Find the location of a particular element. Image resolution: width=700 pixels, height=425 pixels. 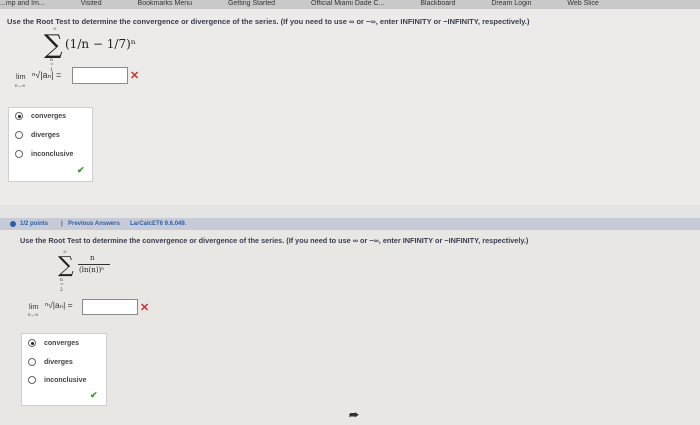

lim-2-label: lim is located at coordinates (34, 306).